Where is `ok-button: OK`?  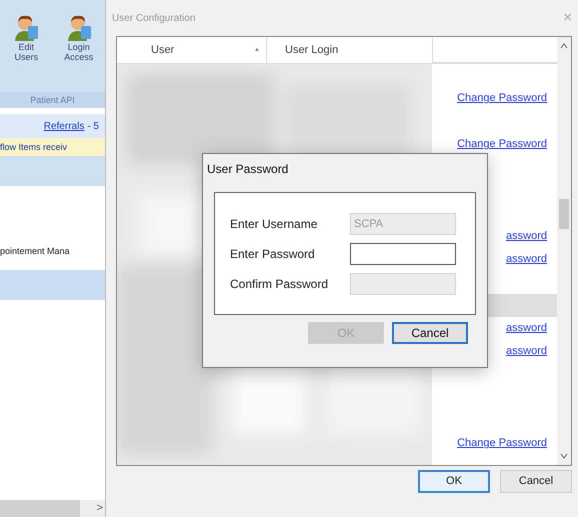 ok-button: OK is located at coordinates (454, 481).